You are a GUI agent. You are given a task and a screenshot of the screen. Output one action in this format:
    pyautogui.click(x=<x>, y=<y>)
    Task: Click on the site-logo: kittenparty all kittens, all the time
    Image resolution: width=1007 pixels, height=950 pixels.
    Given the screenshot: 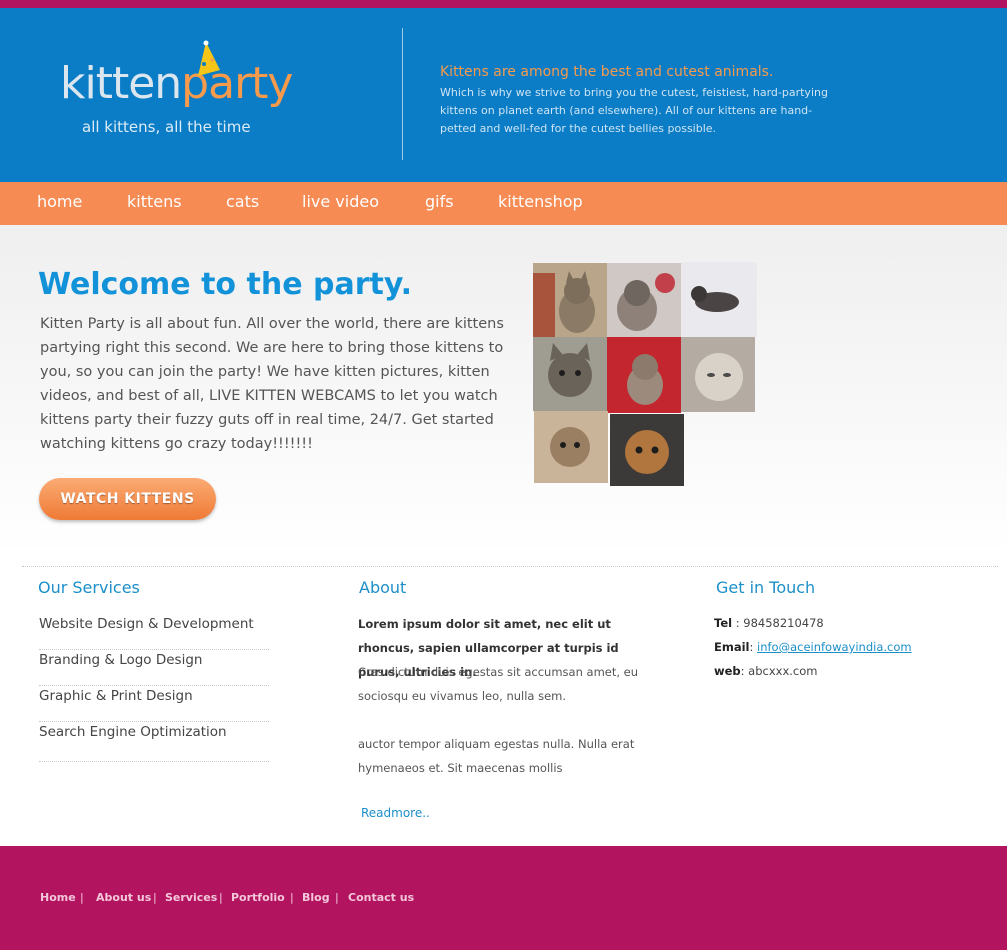 What is the action you would take?
    pyautogui.click(x=210, y=95)
    